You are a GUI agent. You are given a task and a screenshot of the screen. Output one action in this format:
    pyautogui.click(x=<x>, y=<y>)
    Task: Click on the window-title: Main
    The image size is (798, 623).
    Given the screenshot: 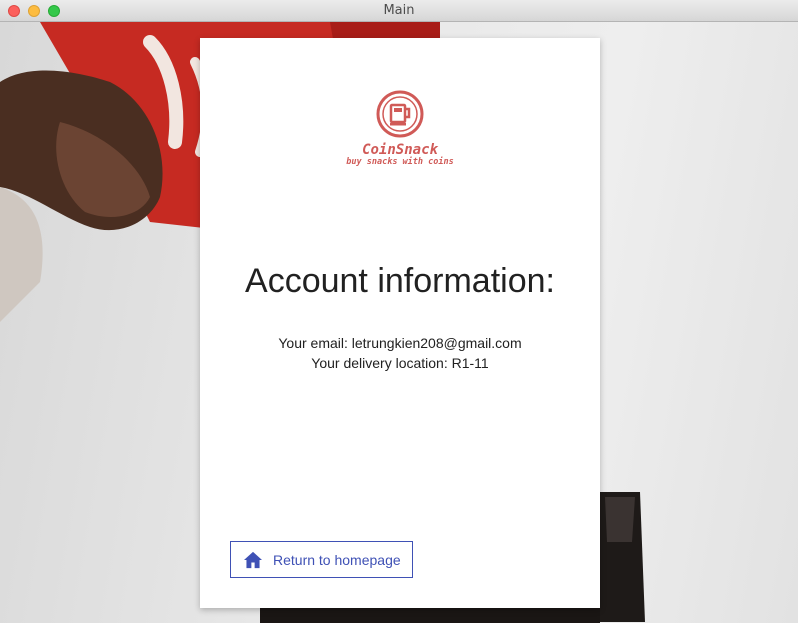 What is the action you would take?
    pyautogui.click(x=399, y=10)
    